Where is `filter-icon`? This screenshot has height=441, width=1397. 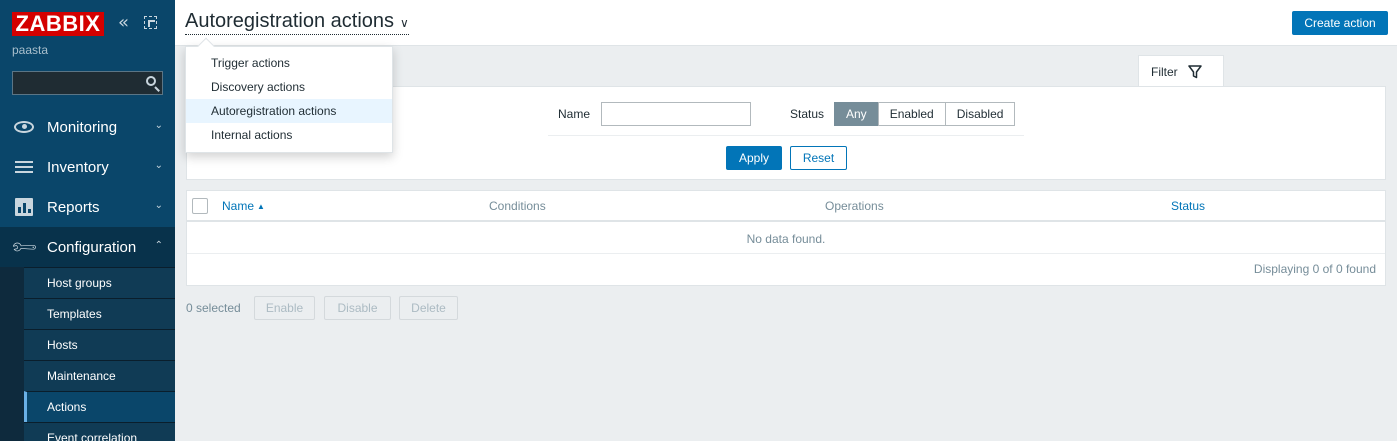 filter-icon is located at coordinates (1194, 71).